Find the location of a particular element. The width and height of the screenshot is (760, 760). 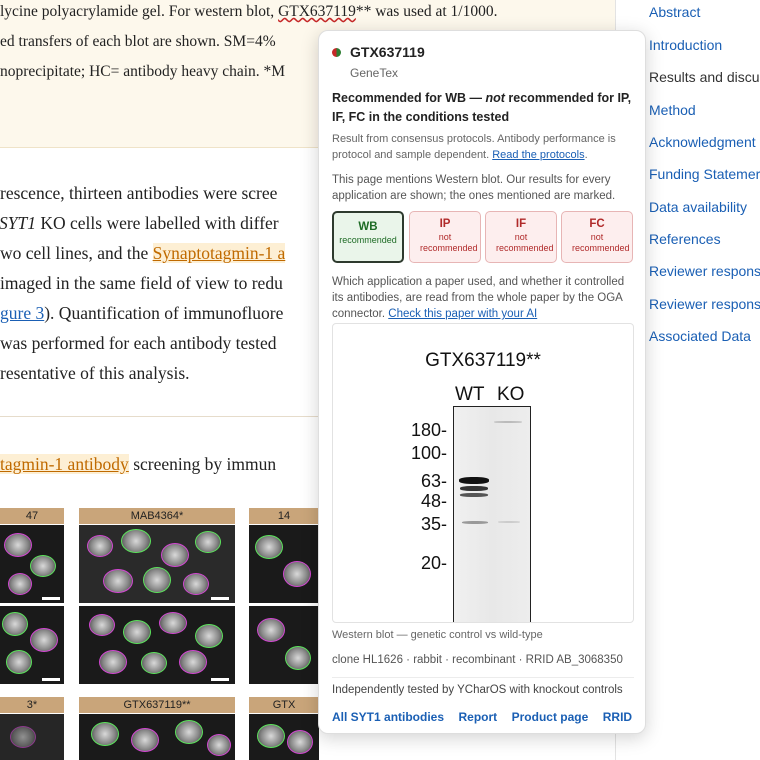

tile-label: 14 is located at coordinates (284, 516).